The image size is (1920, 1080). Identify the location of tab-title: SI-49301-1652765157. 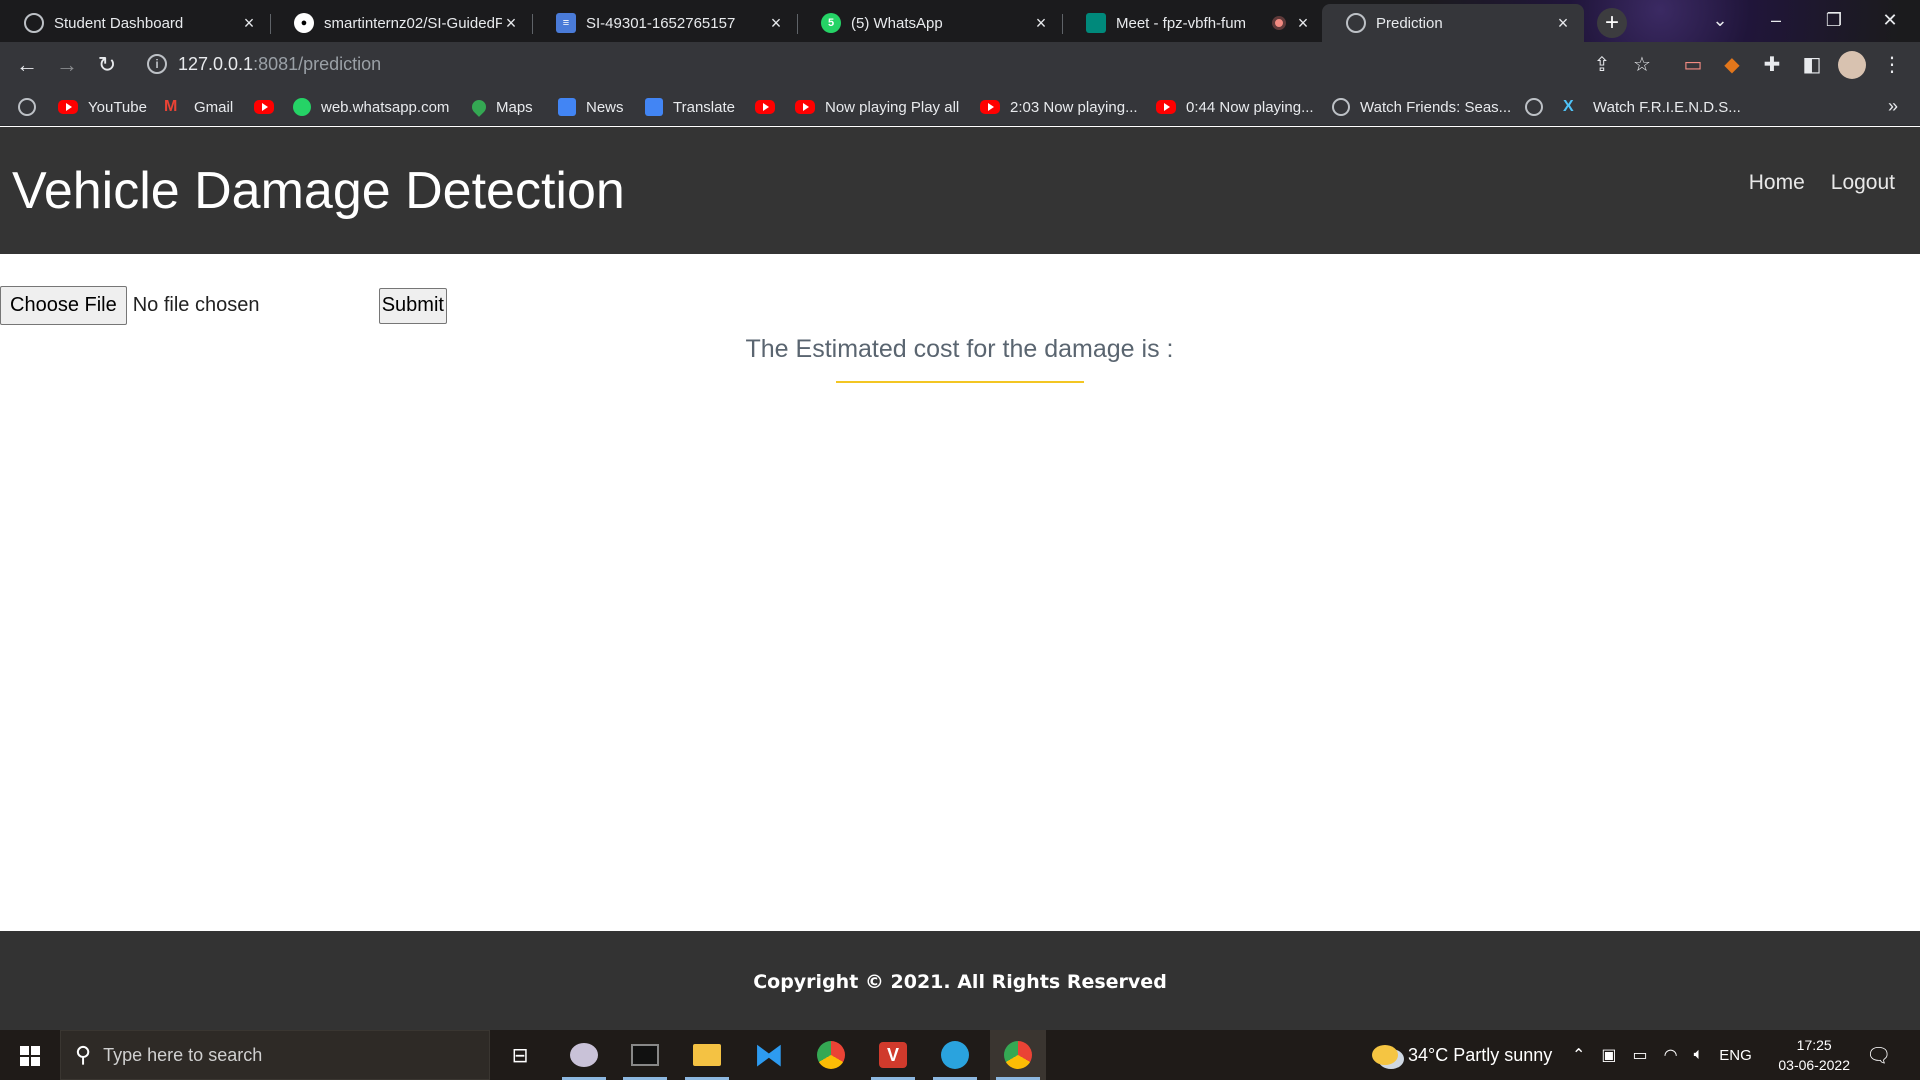
(661, 23).